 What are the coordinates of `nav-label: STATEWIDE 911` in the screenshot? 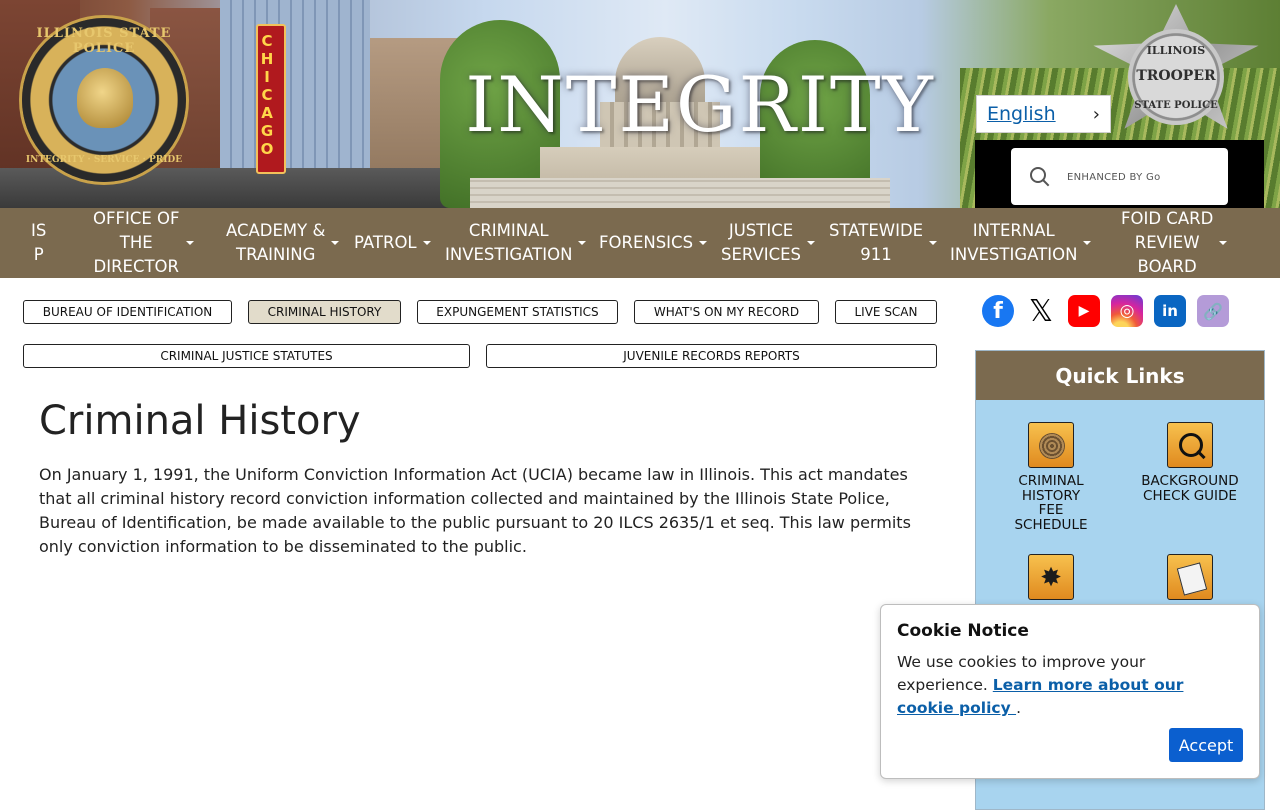 It's located at (876, 242).